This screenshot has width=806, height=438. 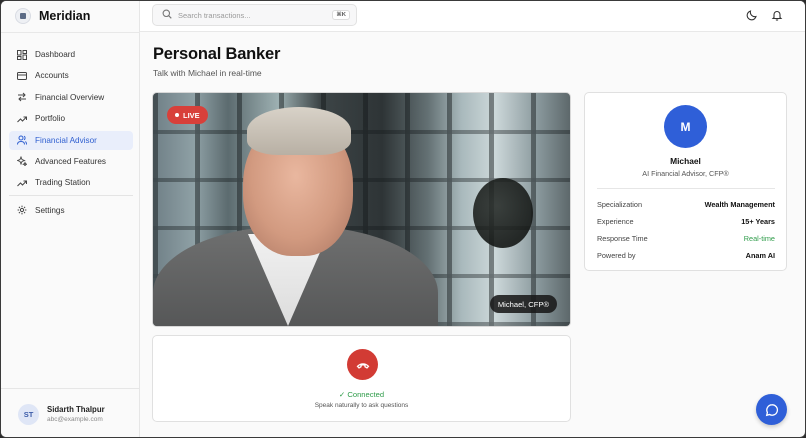 I want to click on sidebar-item-label: Settings, so click(x=50, y=210).